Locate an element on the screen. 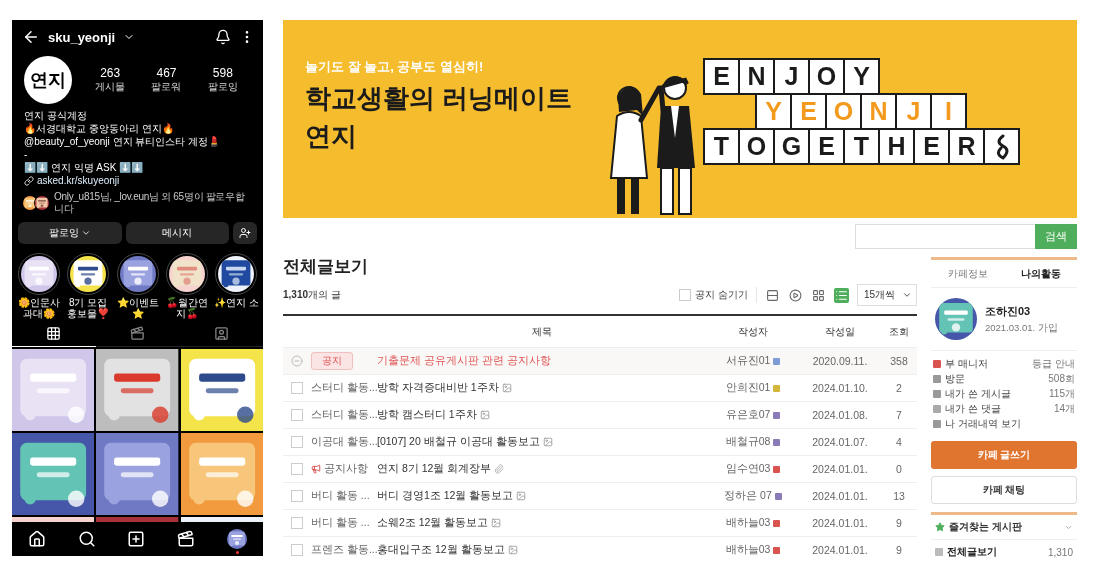  search-icon is located at coordinates (86, 539).